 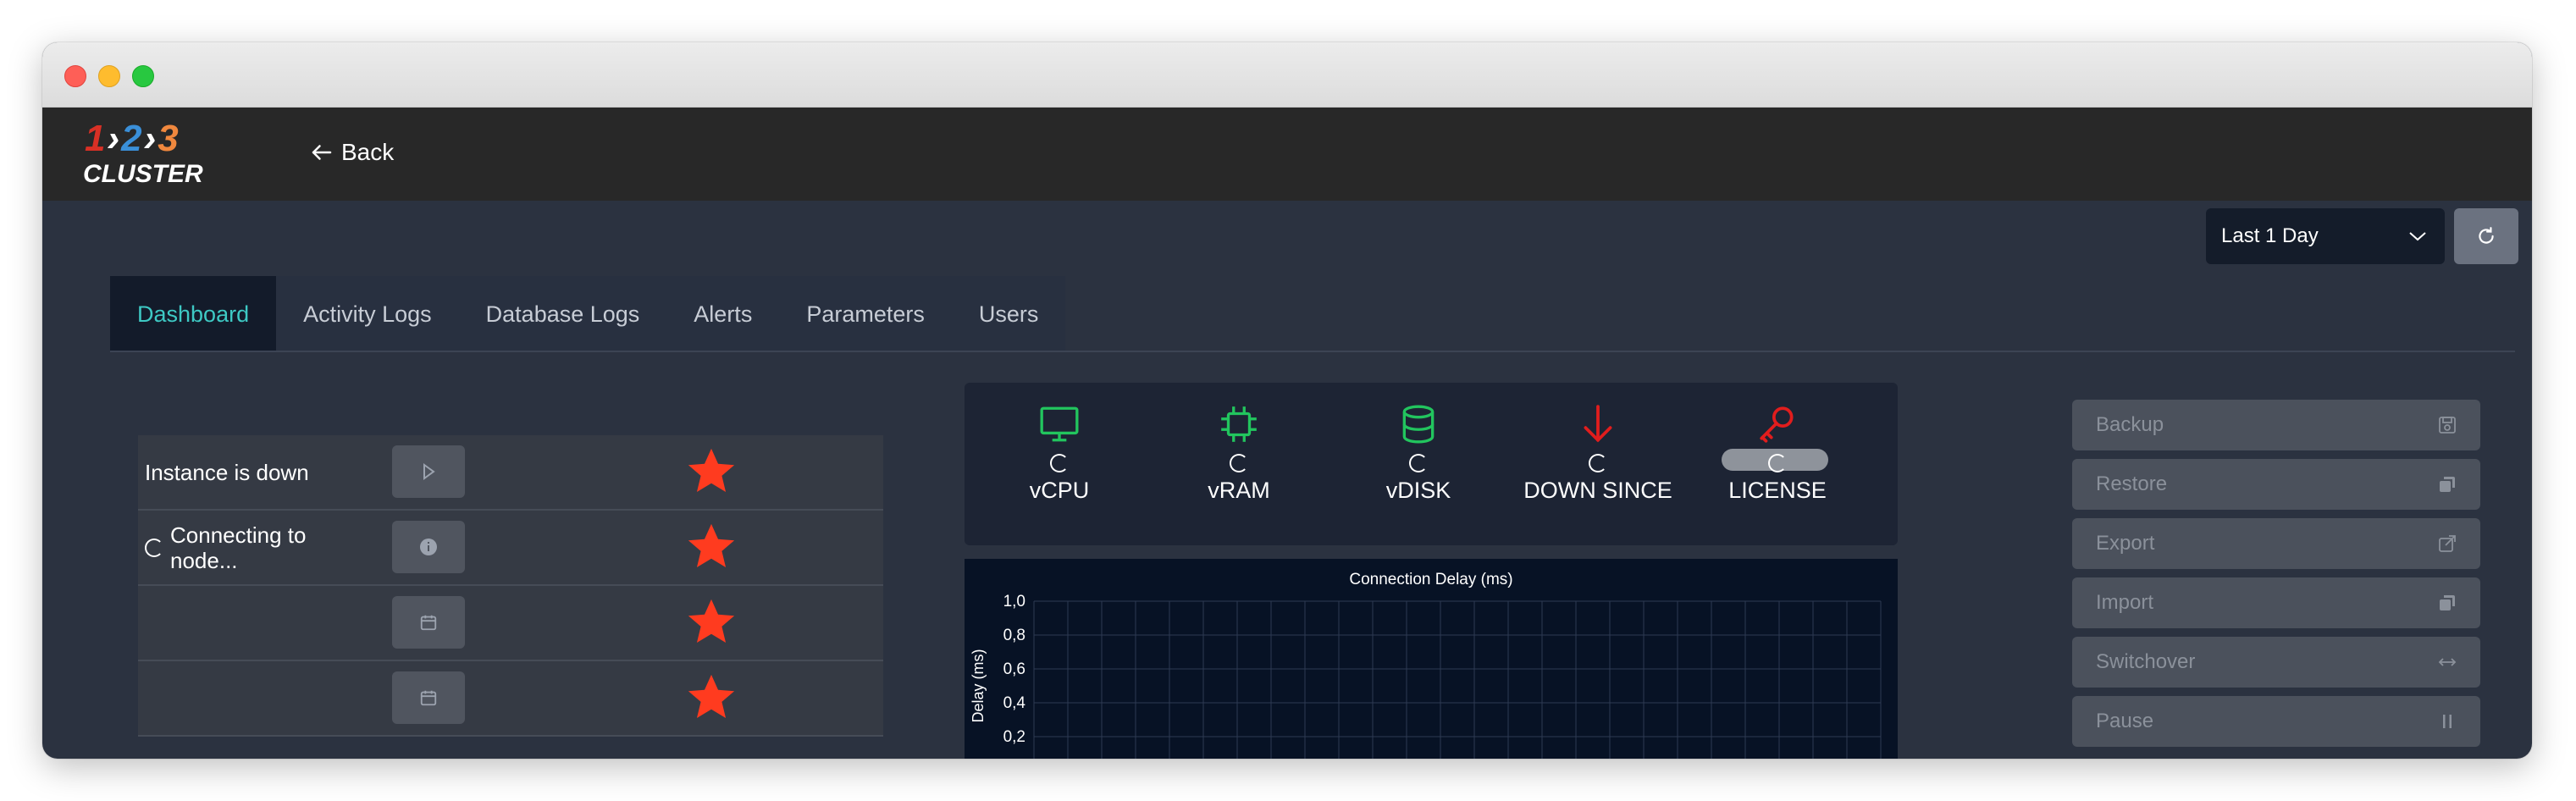 What do you see at coordinates (132, 138) in the screenshot?
I see `logo-numbers: 1›2›3` at bounding box center [132, 138].